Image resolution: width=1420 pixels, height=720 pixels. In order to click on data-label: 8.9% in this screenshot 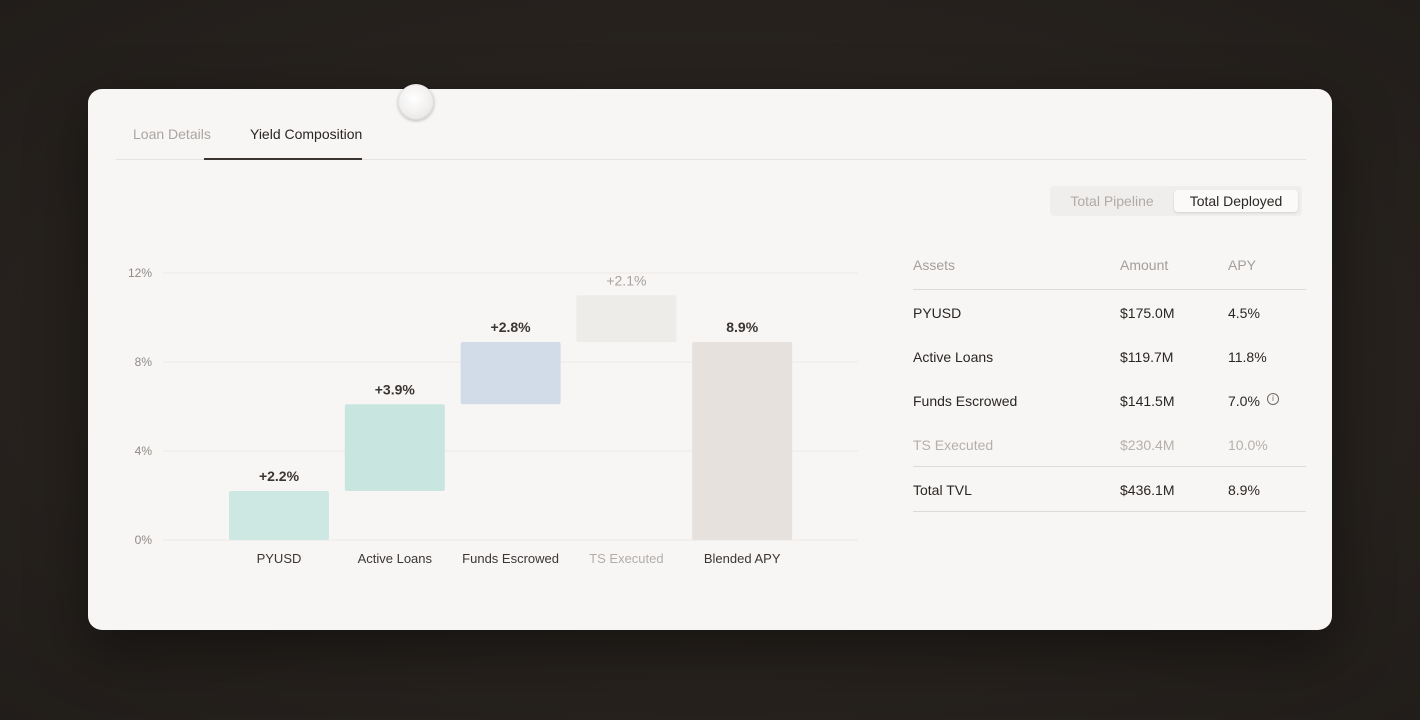, I will do `click(742, 327)`.